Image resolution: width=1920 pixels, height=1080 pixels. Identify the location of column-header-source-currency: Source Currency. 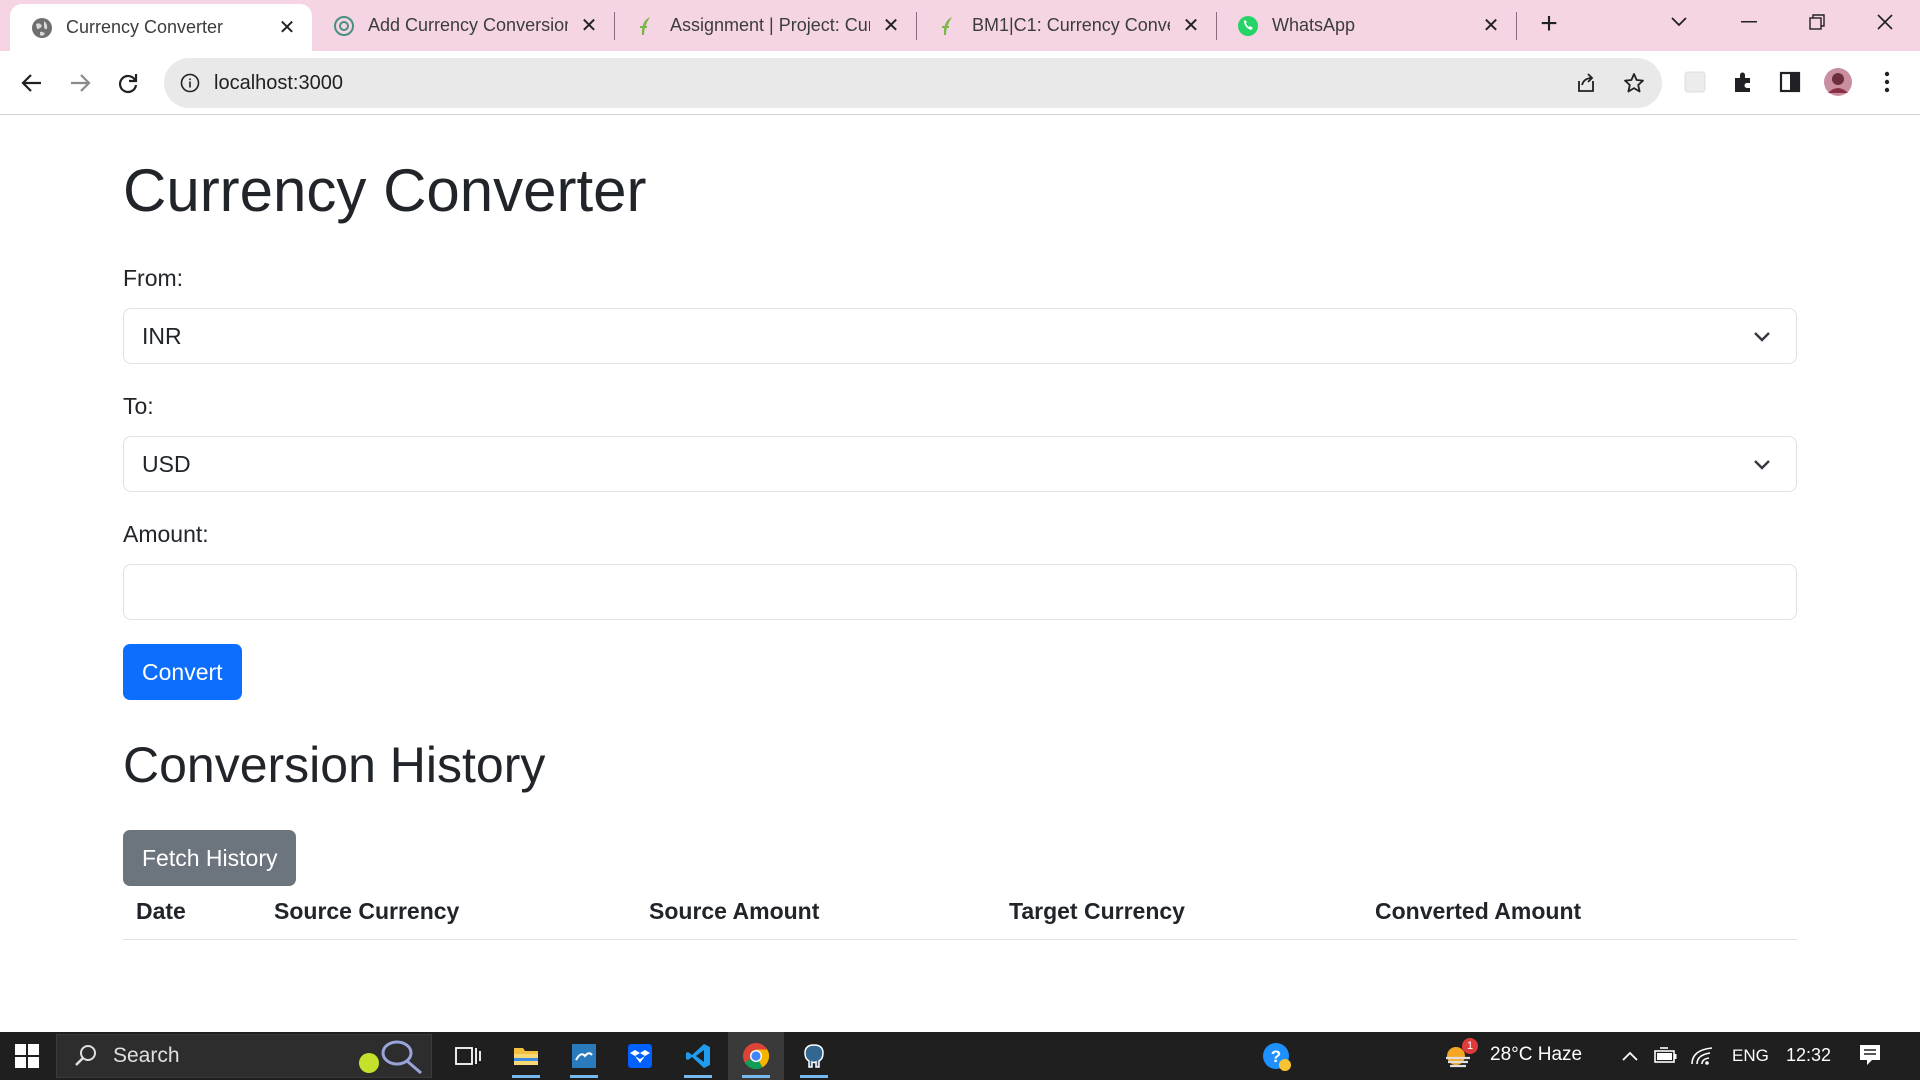
(367, 911).